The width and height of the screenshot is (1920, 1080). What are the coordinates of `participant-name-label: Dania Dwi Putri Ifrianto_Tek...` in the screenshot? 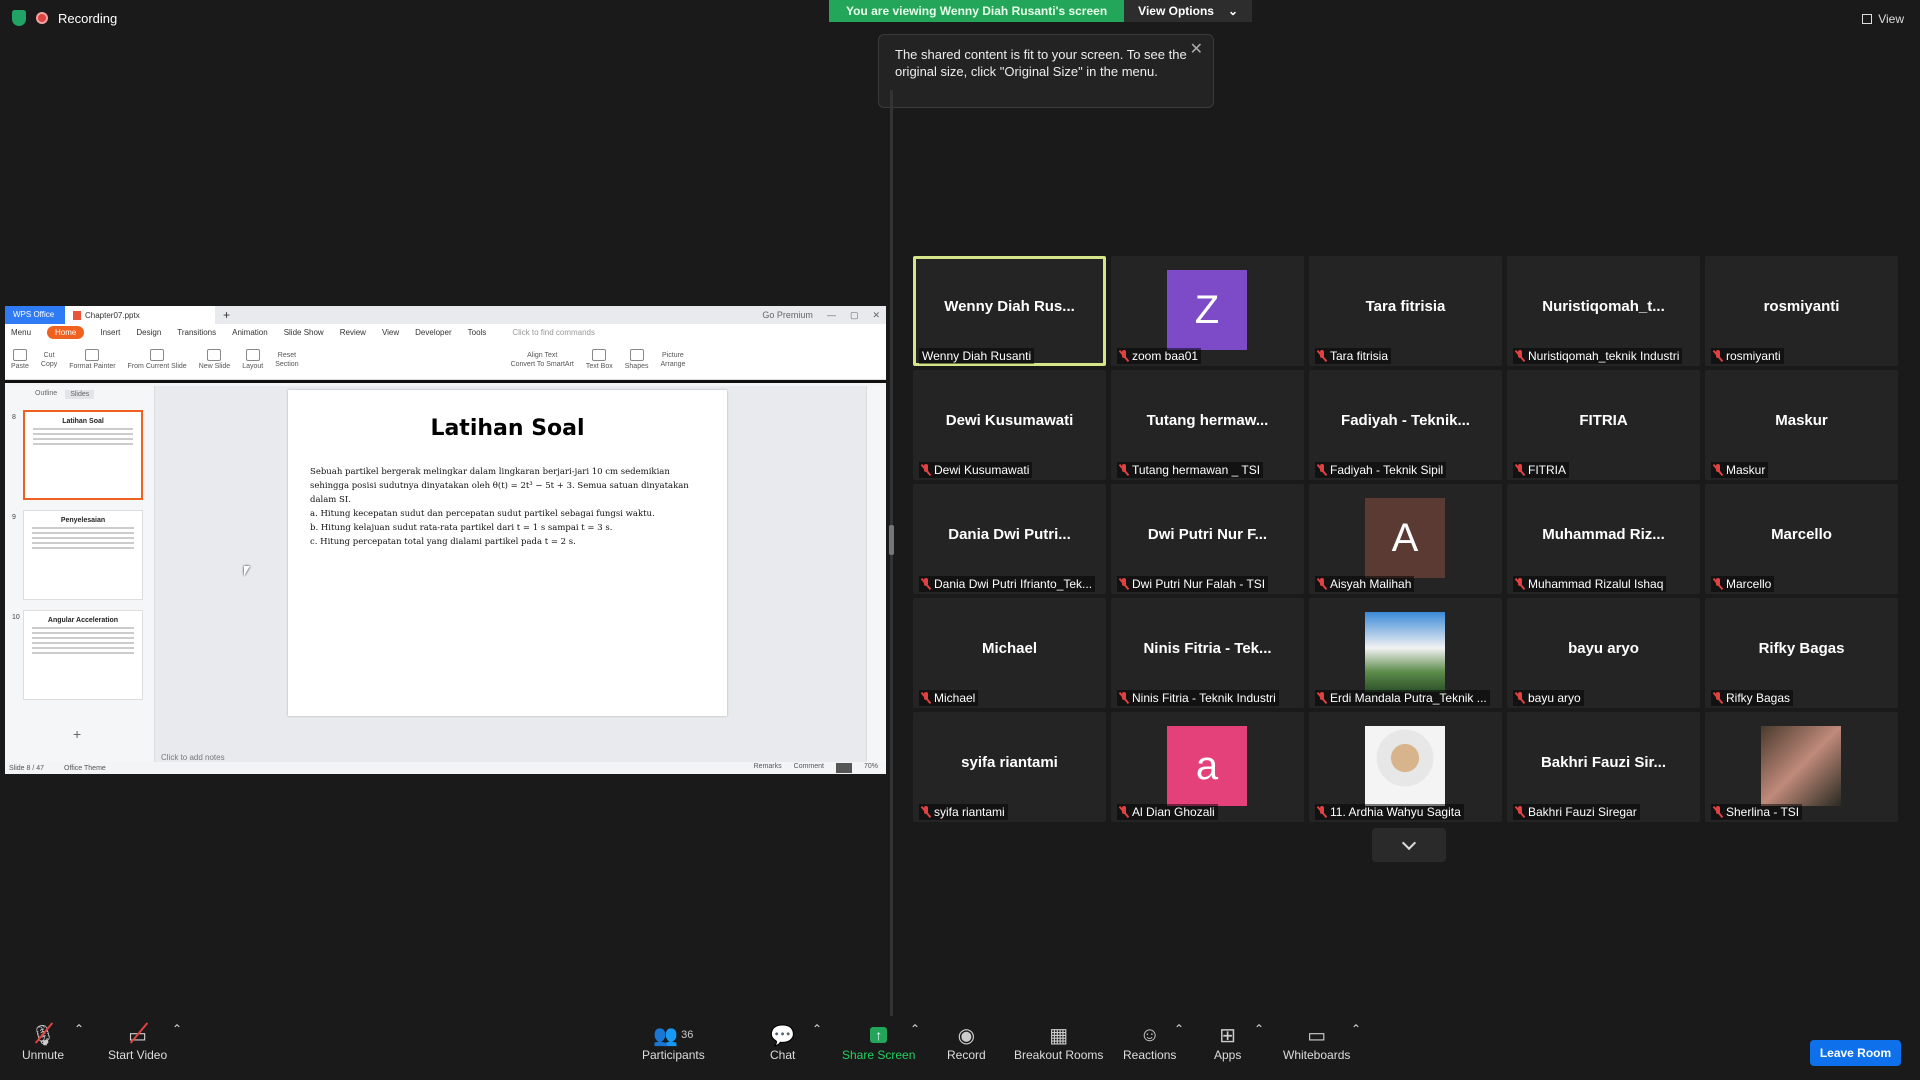 It's located at (1007, 584).